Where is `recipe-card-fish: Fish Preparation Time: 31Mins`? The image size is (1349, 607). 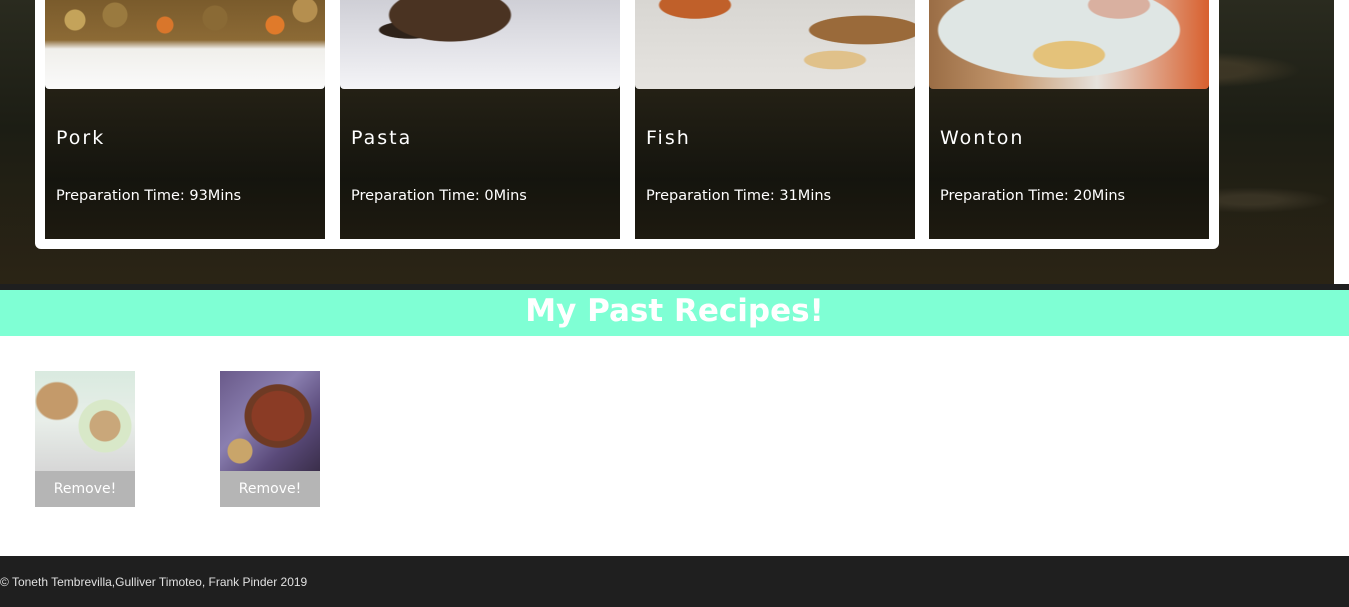
recipe-card-fish: Fish Preparation Time: 31Mins is located at coordinates (775, 119).